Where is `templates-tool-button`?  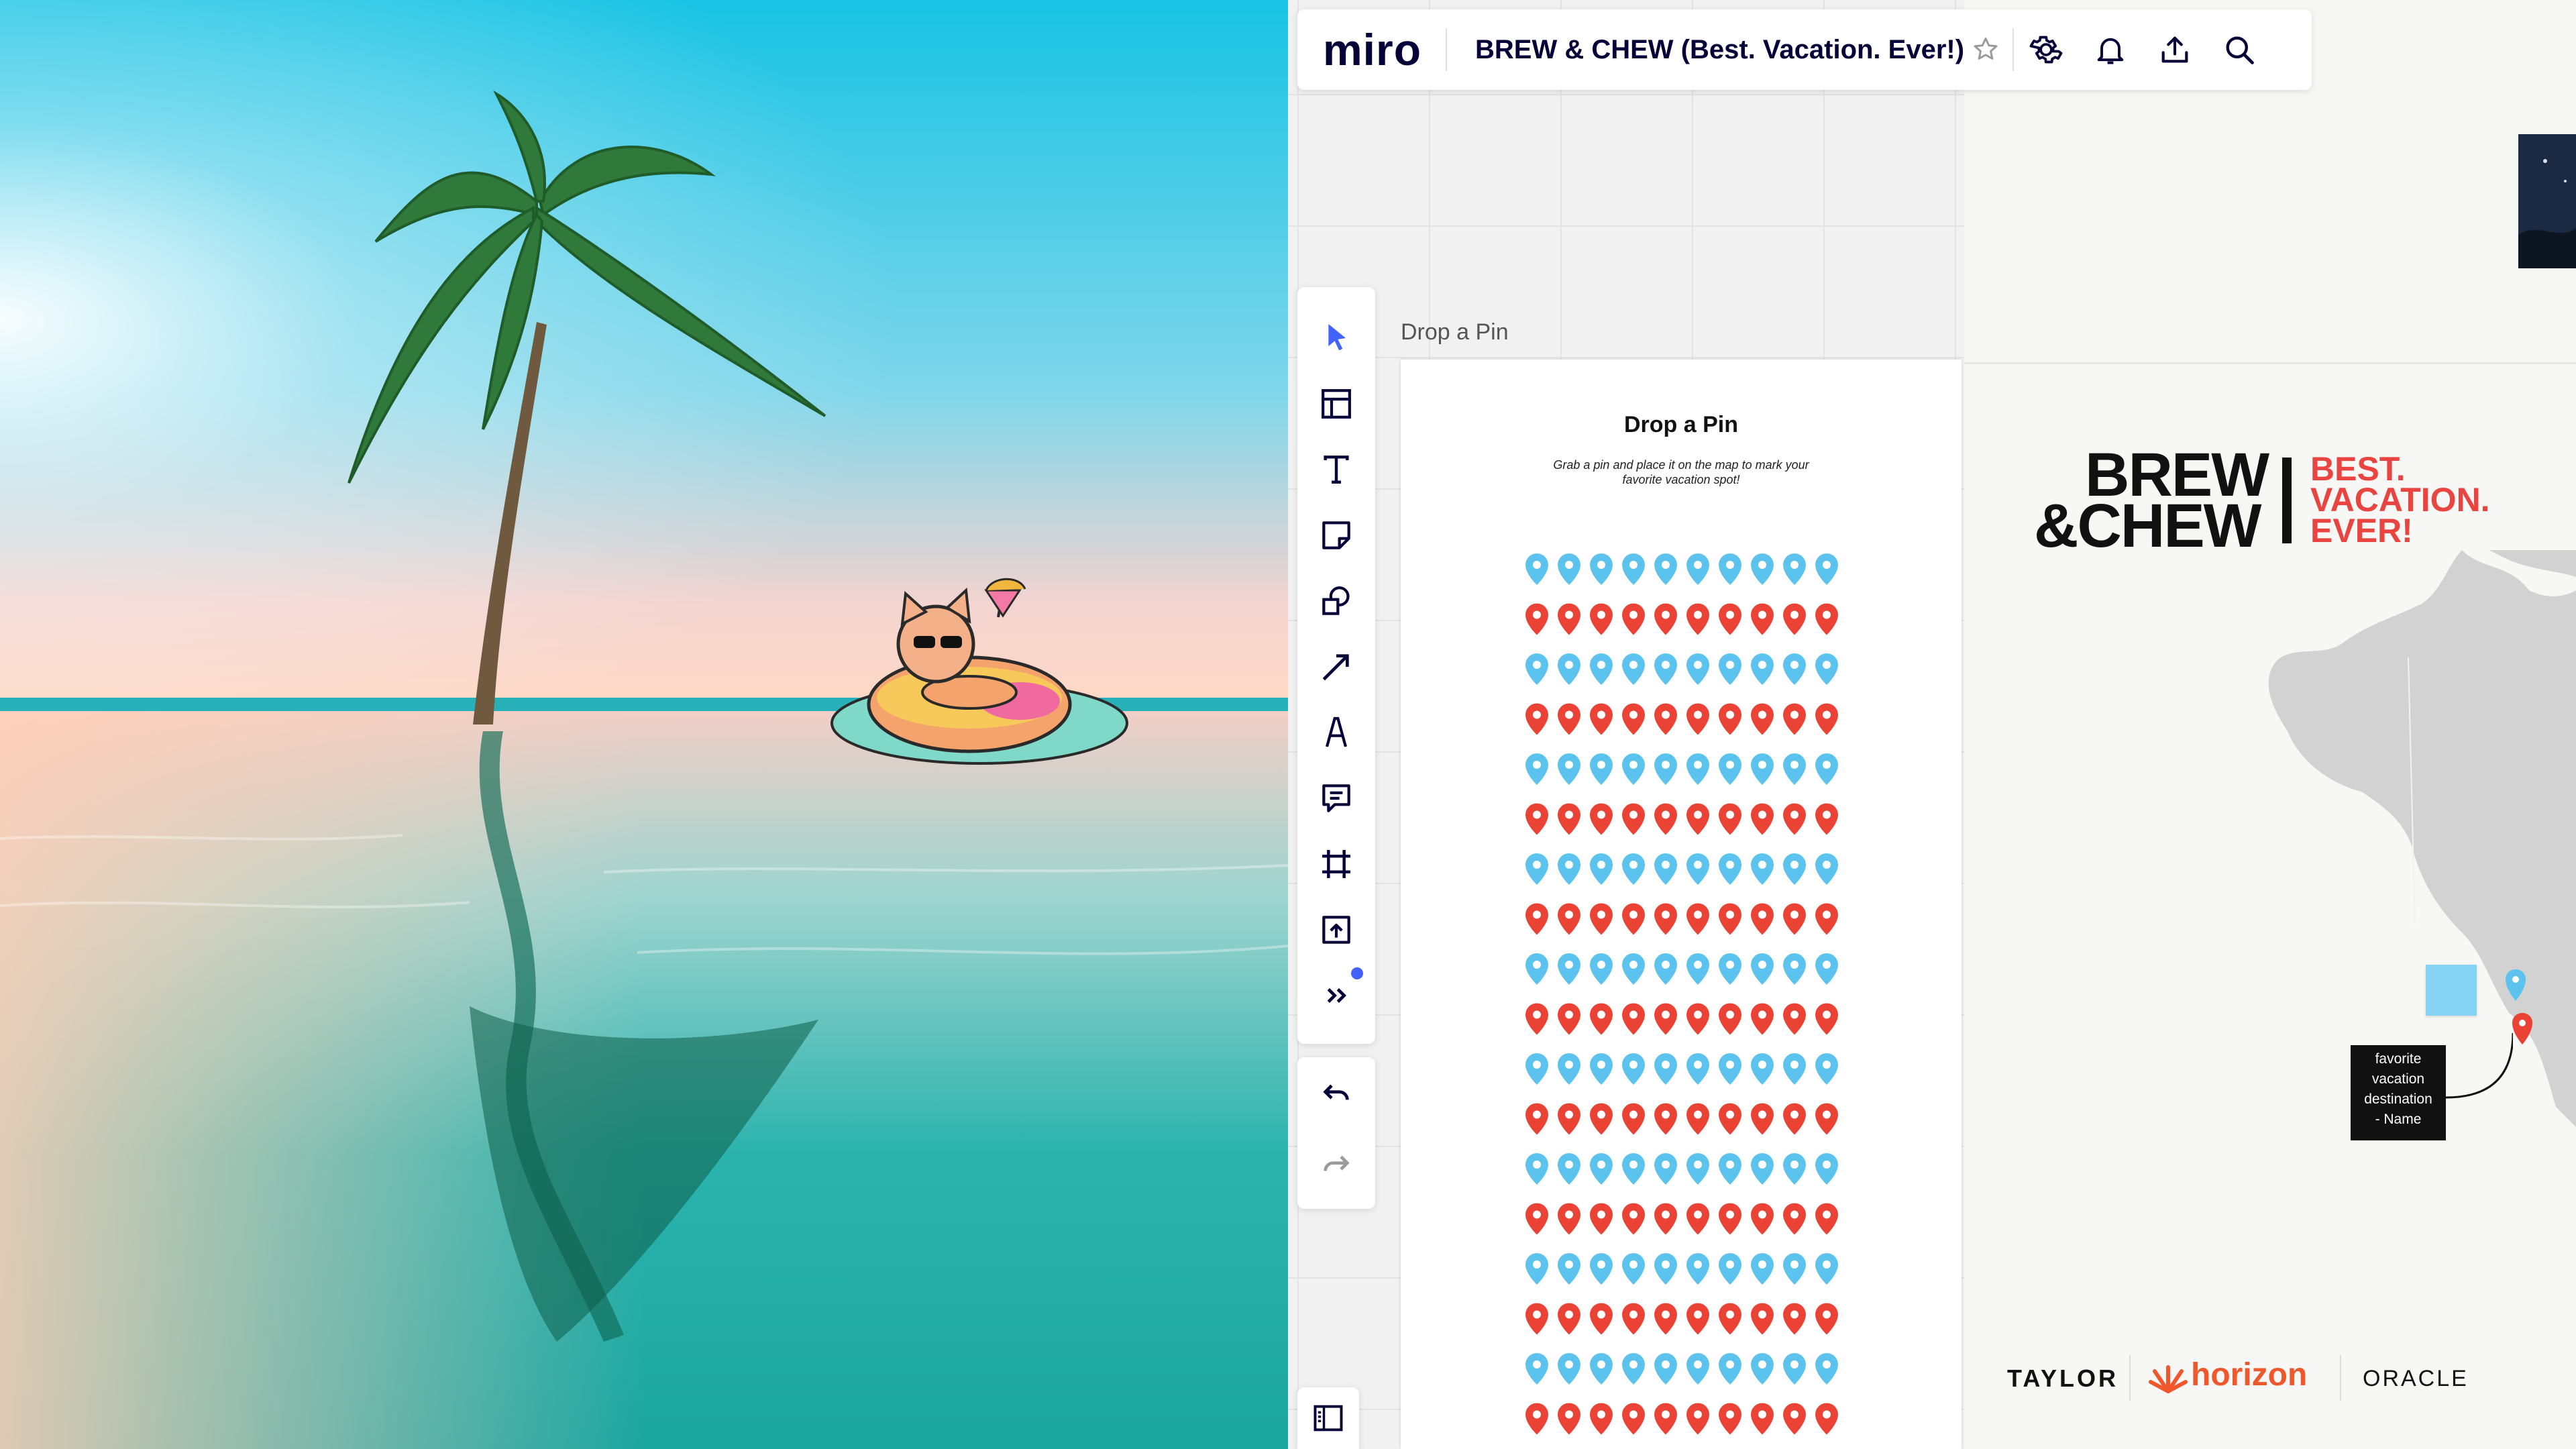 templates-tool-button is located at coordinates (1336, 404).